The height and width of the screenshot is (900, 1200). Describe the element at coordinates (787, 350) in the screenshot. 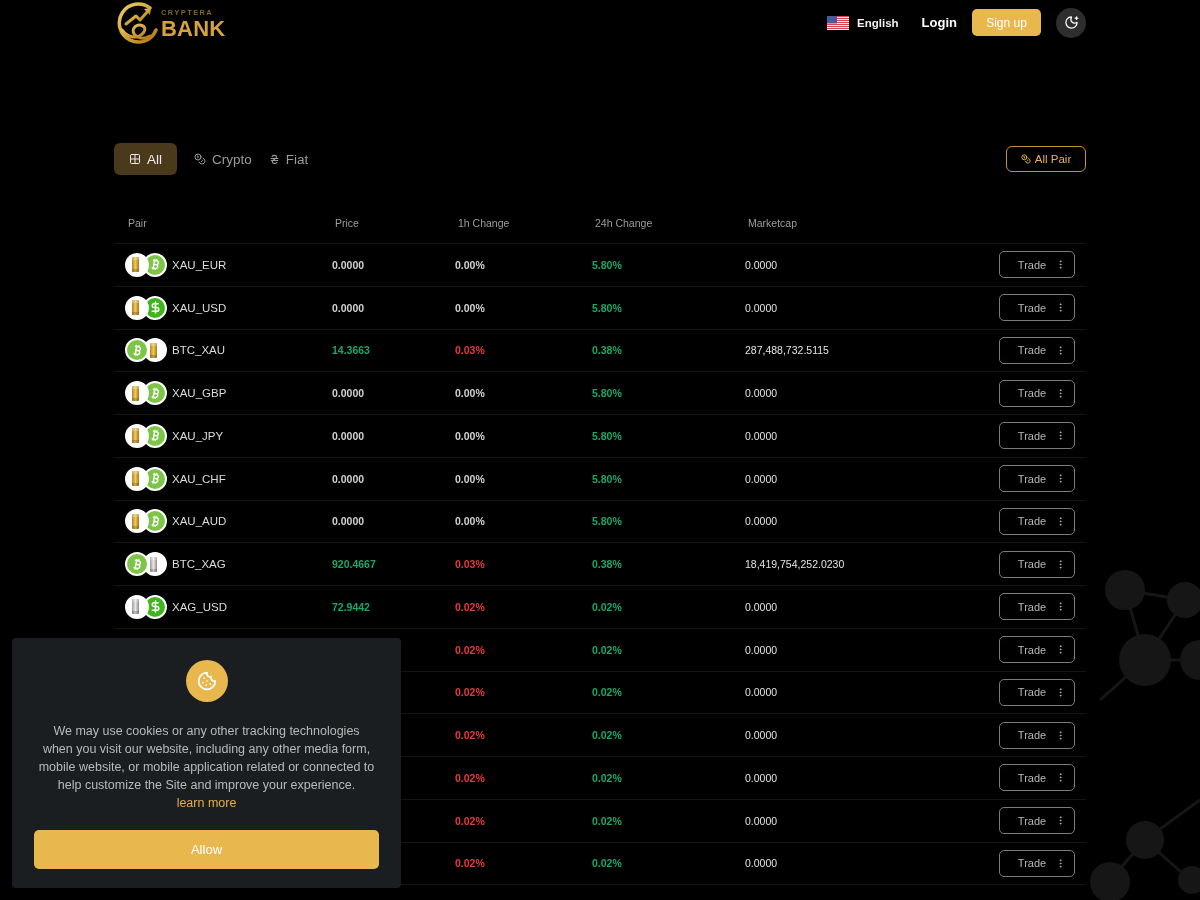

I see `marketcap-cell: 287,488,732.5115` at that location.